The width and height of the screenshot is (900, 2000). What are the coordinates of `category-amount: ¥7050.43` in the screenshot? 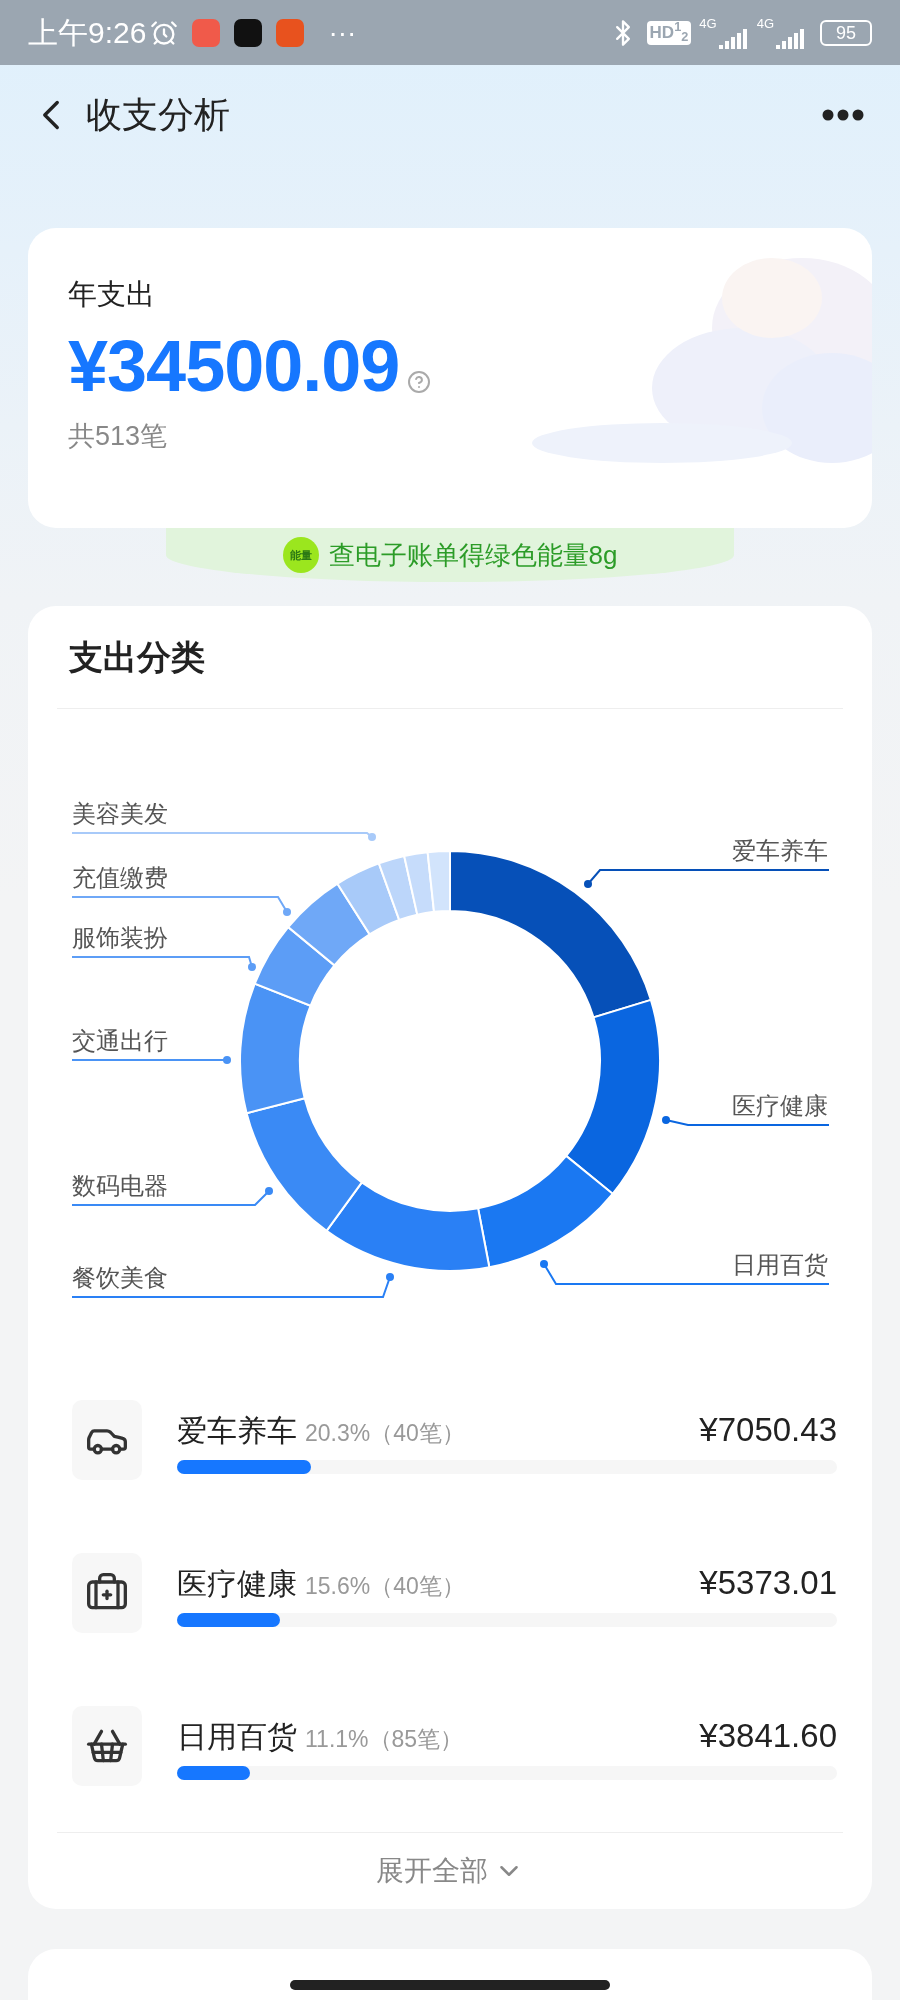 It's located at (768, 1429).